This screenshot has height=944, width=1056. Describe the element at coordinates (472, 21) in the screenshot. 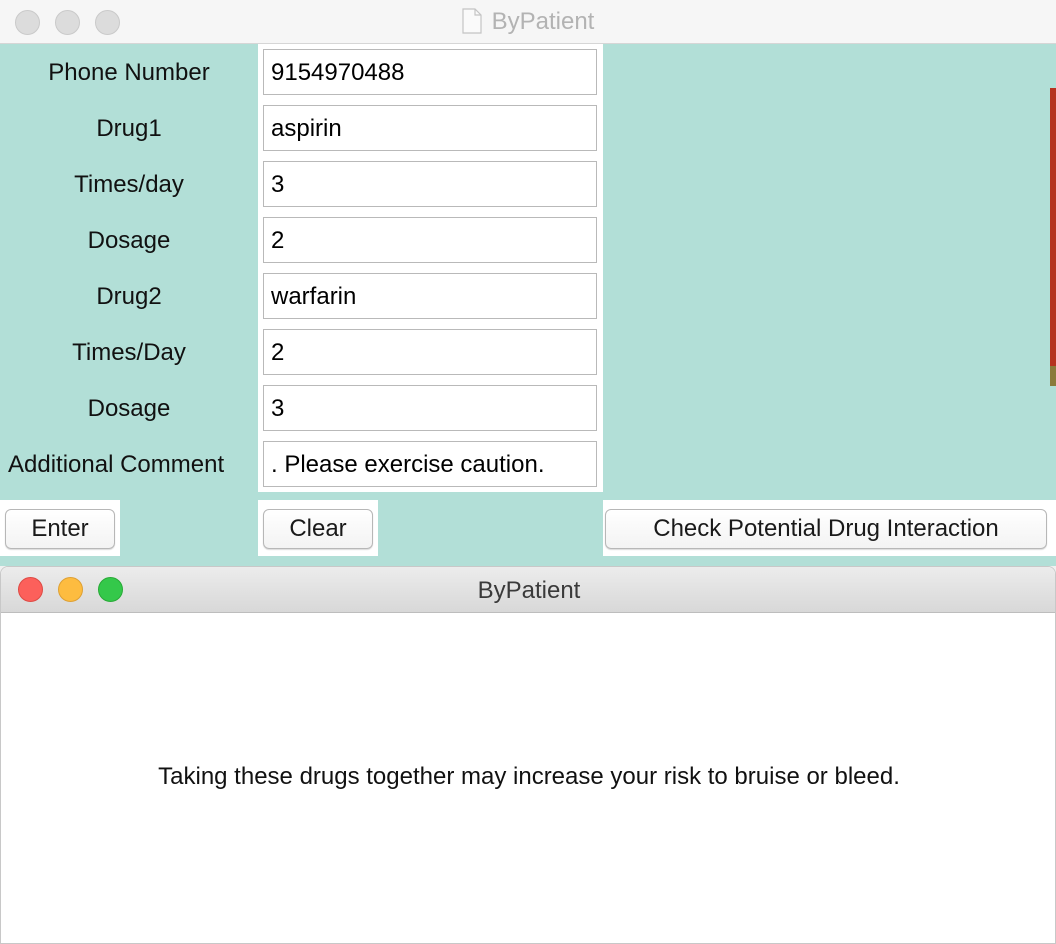

I see `document-icon` at that location.